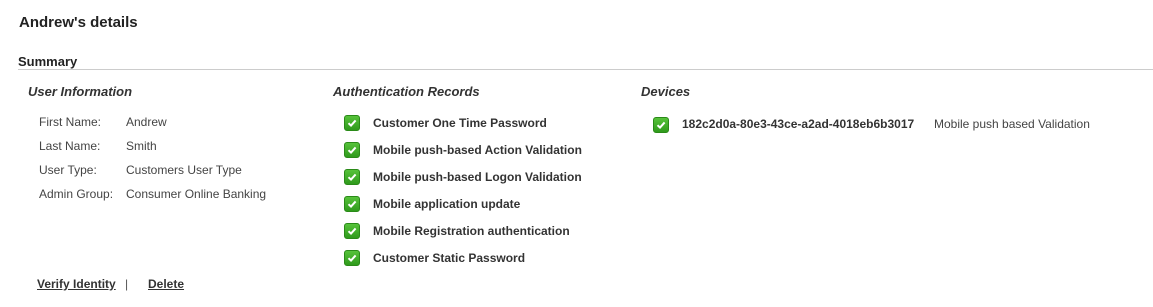  Describe the element at coordinates (70, 122) in the screenshot. I see `field-label: First Name:` at that location.